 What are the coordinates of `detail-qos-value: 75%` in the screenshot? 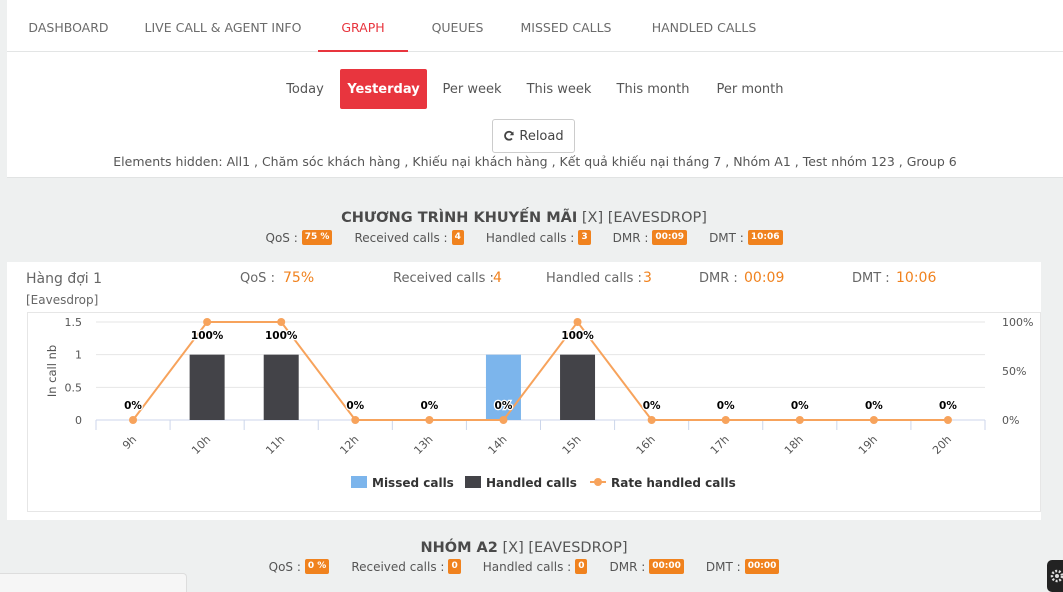 It's located at (299, 278).